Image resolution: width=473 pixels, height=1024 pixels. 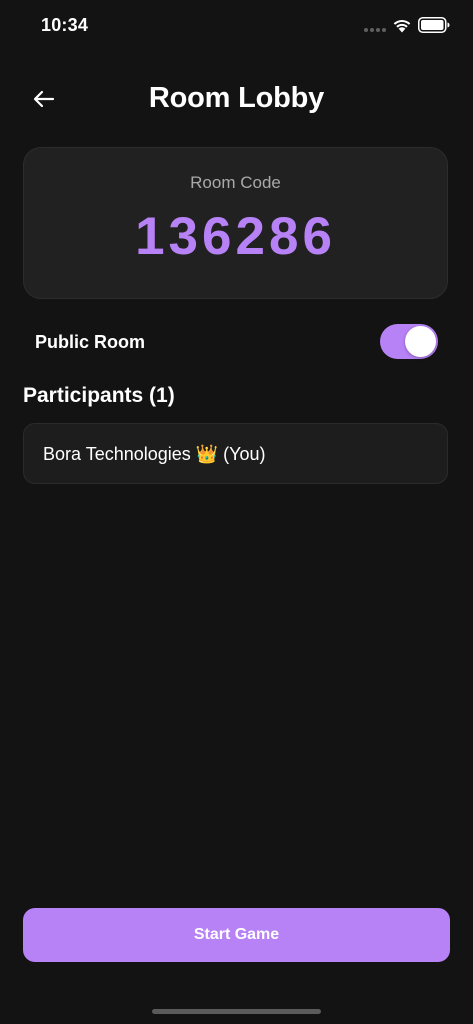 I want to click on room-code-card: Room Code 136286, so click(x=235, y=223).